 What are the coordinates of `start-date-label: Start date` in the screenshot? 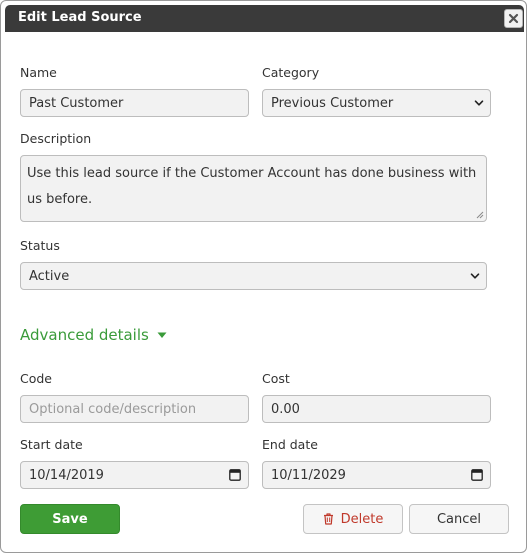 It's located at (51, 444).